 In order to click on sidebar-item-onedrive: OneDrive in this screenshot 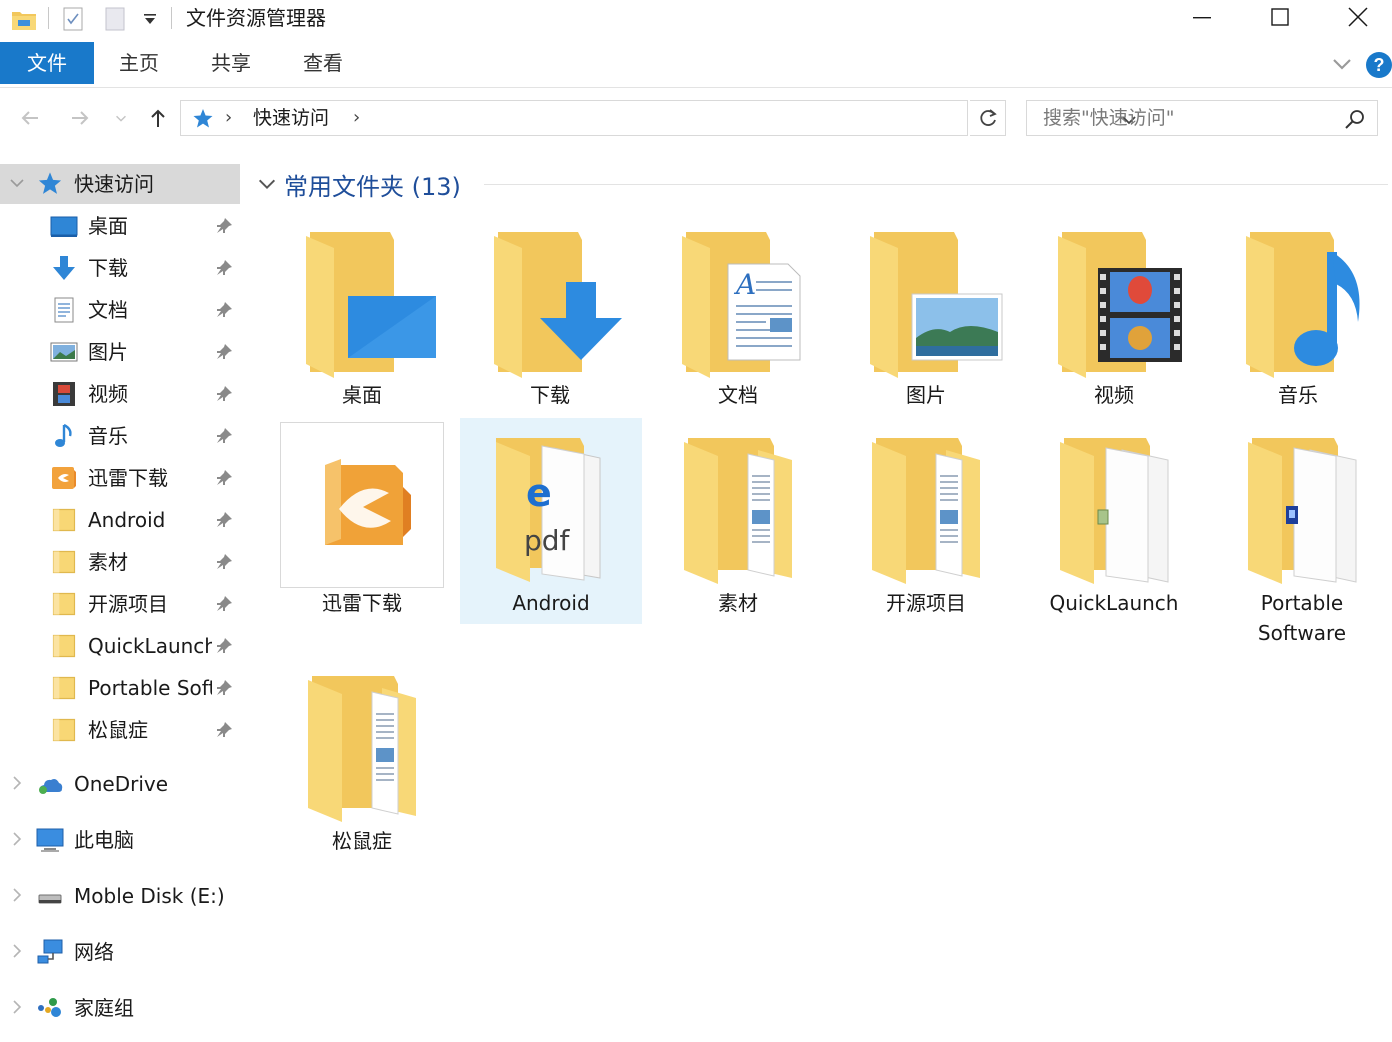, I will do `click(120, 784)`.